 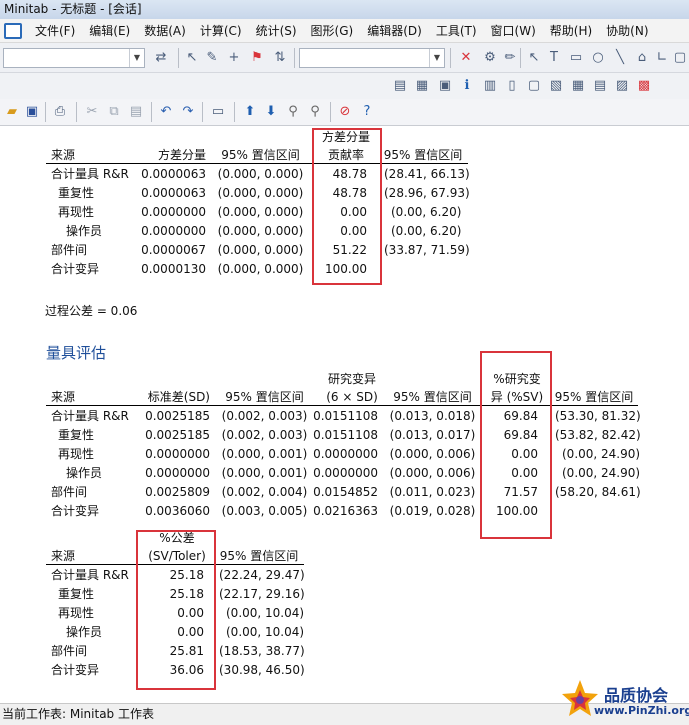 What do you see at coordinates (620, 58) in the screenshot?
I see `line-tool-icon: ╲` at bounding box center [620, 58].